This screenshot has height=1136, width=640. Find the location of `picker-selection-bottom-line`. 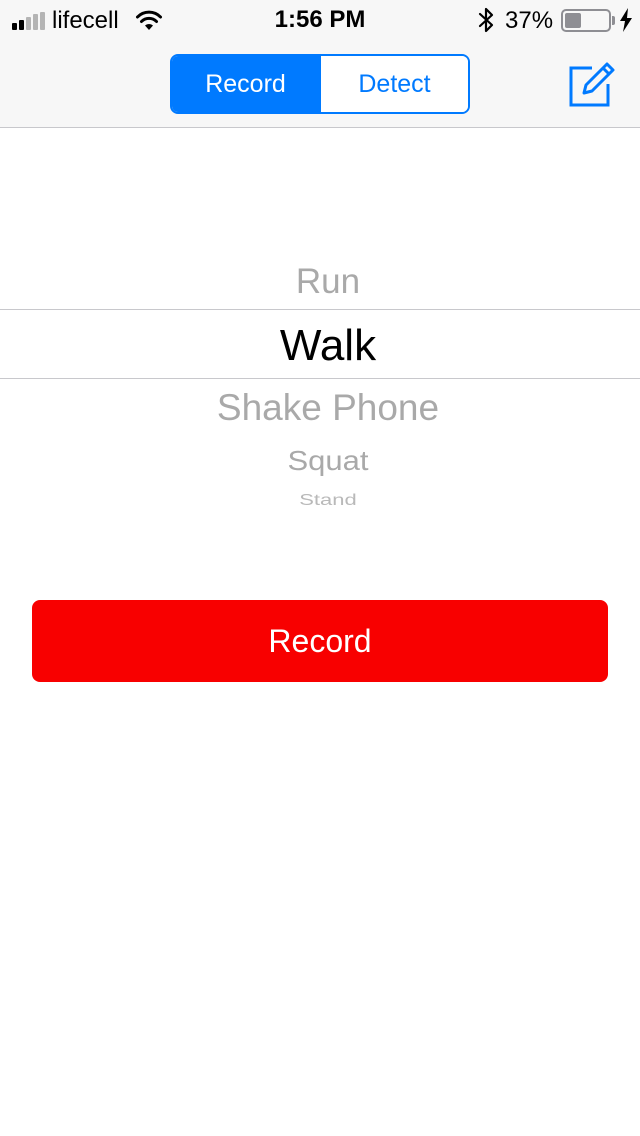

picker-selection-bottom-line is located at coordinates (320, 378).